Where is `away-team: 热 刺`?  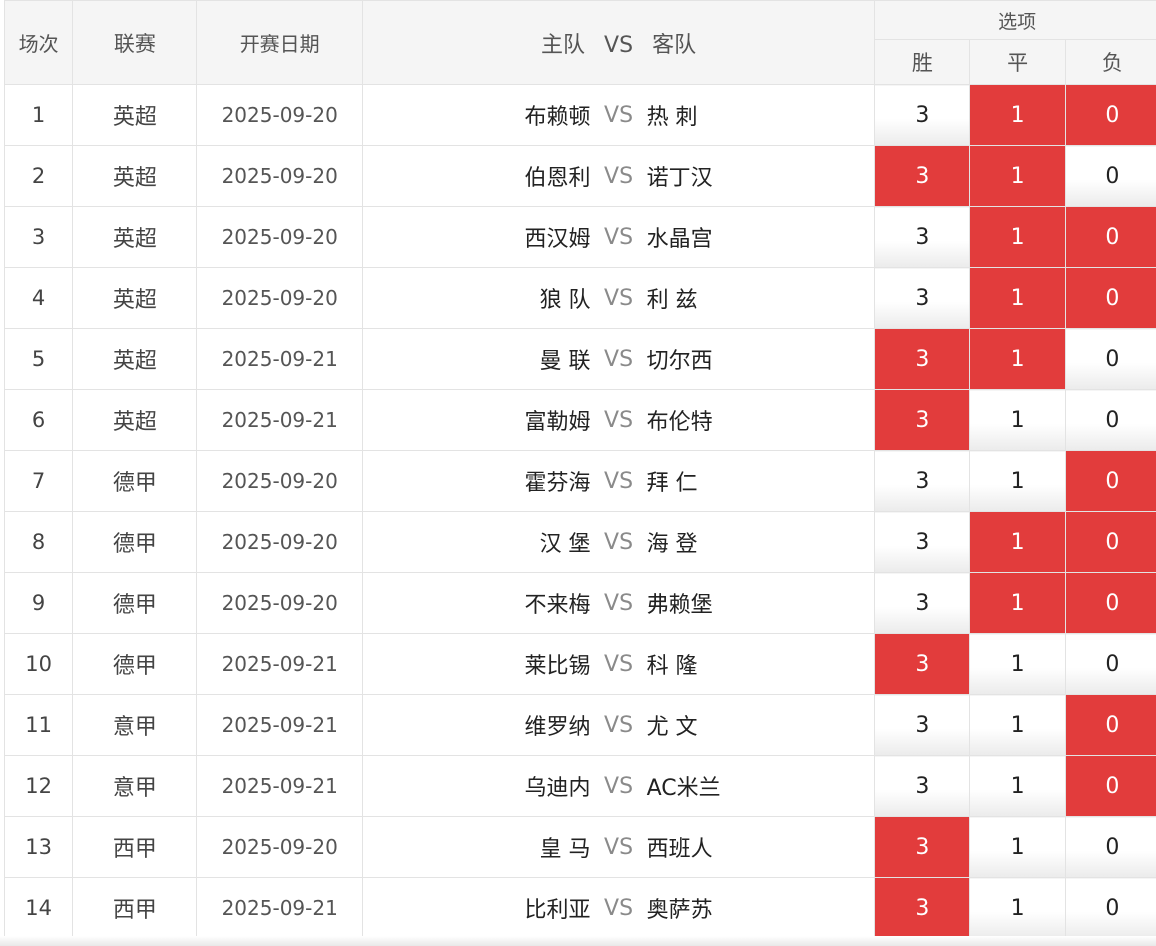 away-team: 热 刺 is located at coordinates (672, 117).